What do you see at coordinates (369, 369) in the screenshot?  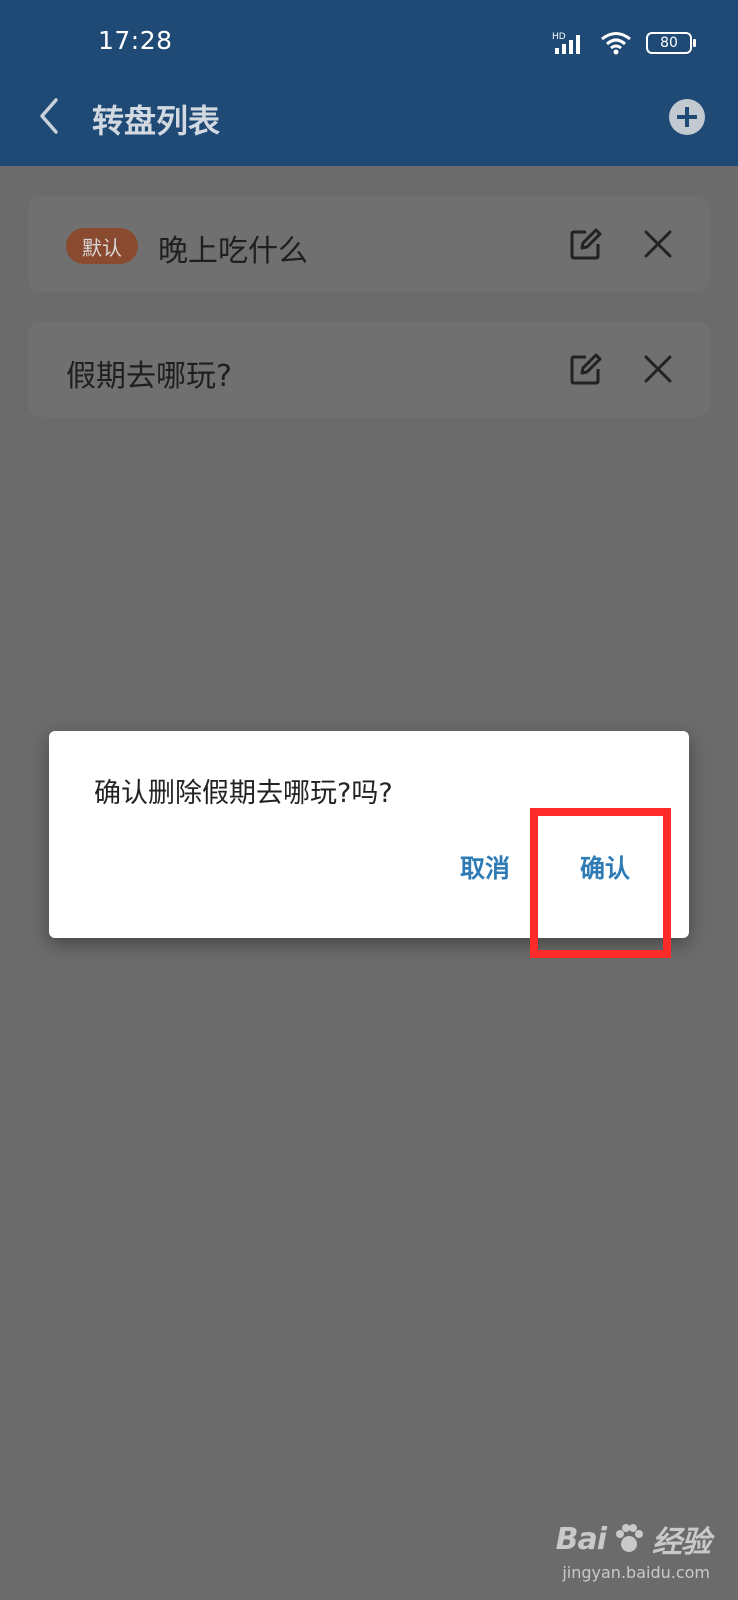 I see `list-item: 假期去哪玩?` at bounding box center [369, 369].